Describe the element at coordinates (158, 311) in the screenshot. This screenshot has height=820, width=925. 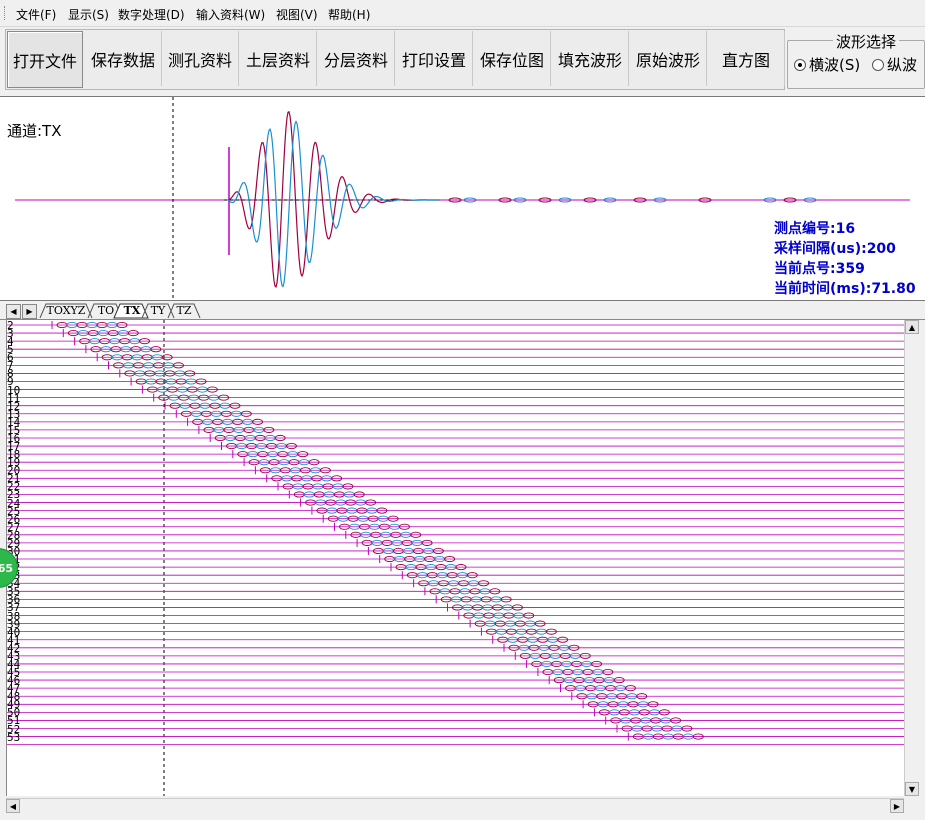
I see `tab-ty: TY` at that location.